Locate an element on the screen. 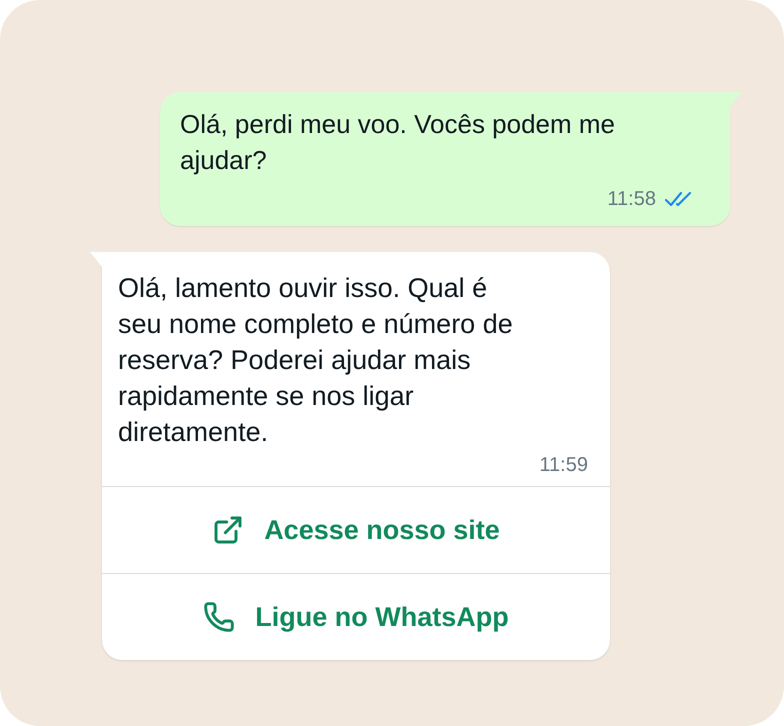 The width and height of the screenshot is (784, 726). external-link-icon is located at coordinates (228, 530).